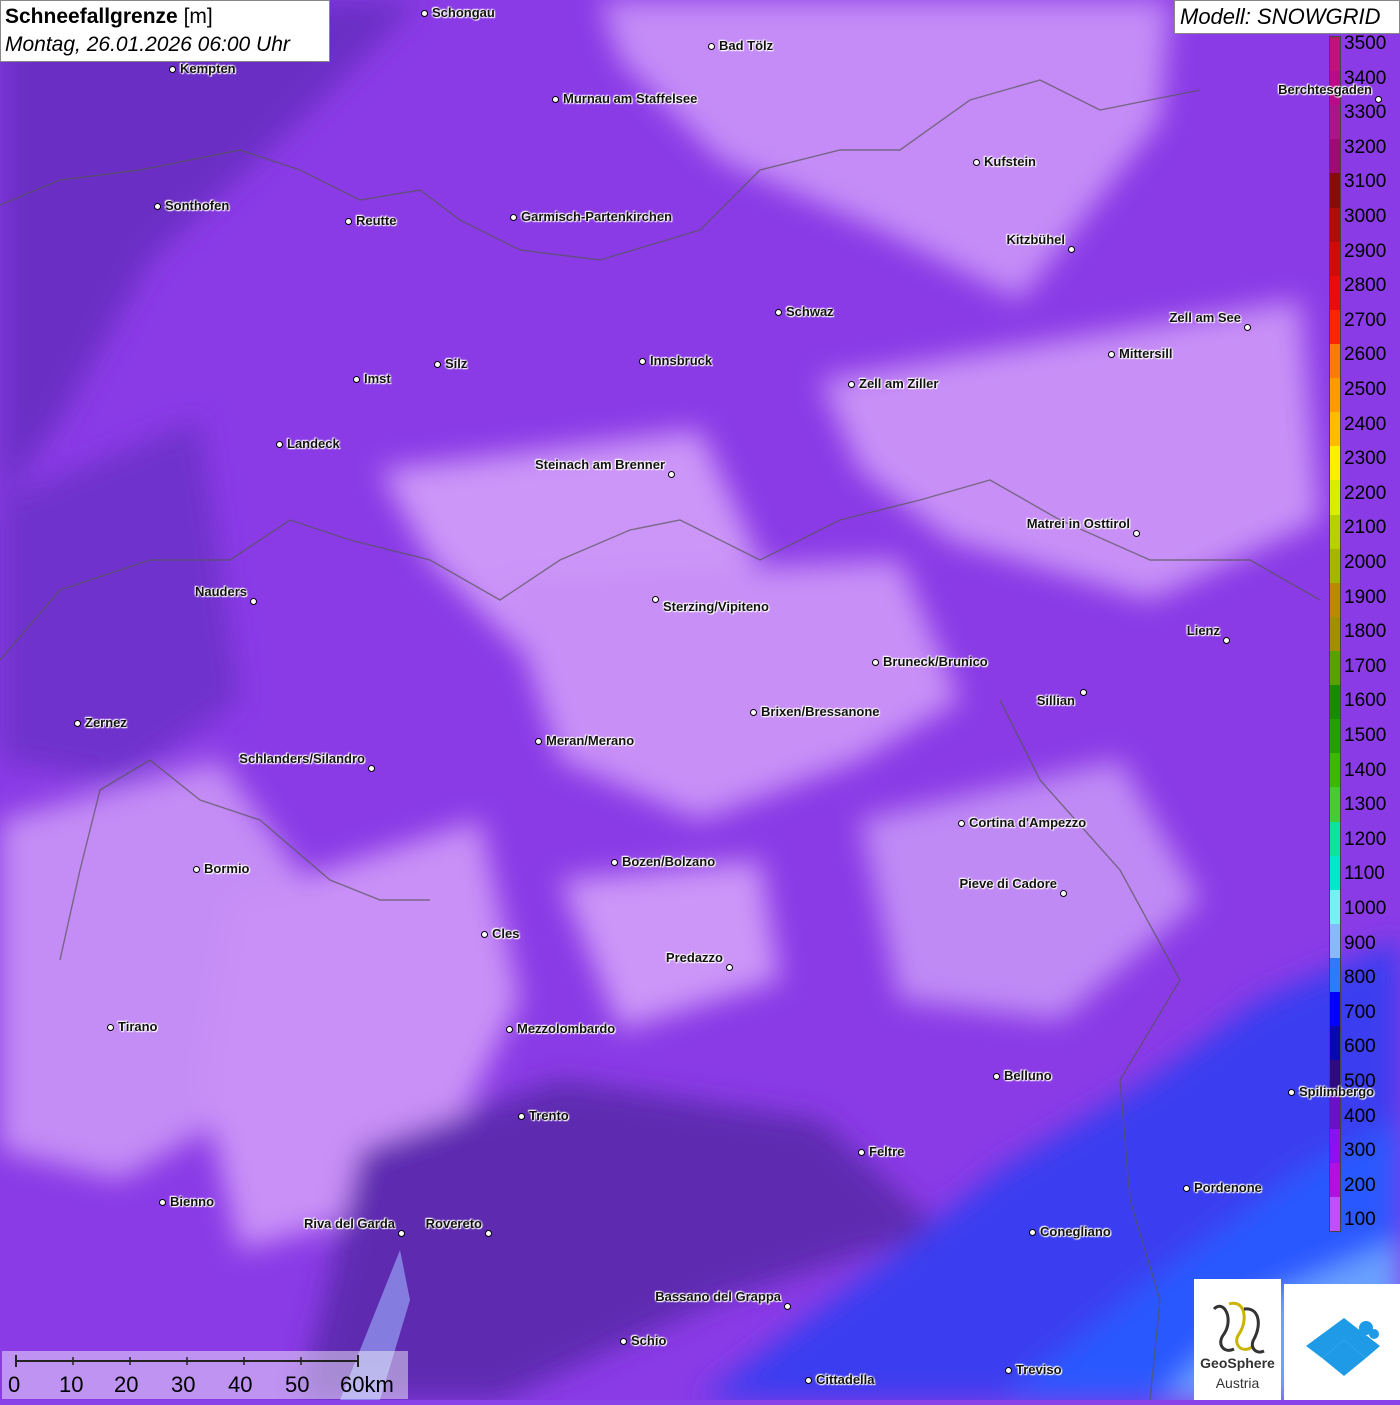 This screenshot has height=1405, width=1400. I want to click on scale-tick-label: 20, so click(126, 1384).